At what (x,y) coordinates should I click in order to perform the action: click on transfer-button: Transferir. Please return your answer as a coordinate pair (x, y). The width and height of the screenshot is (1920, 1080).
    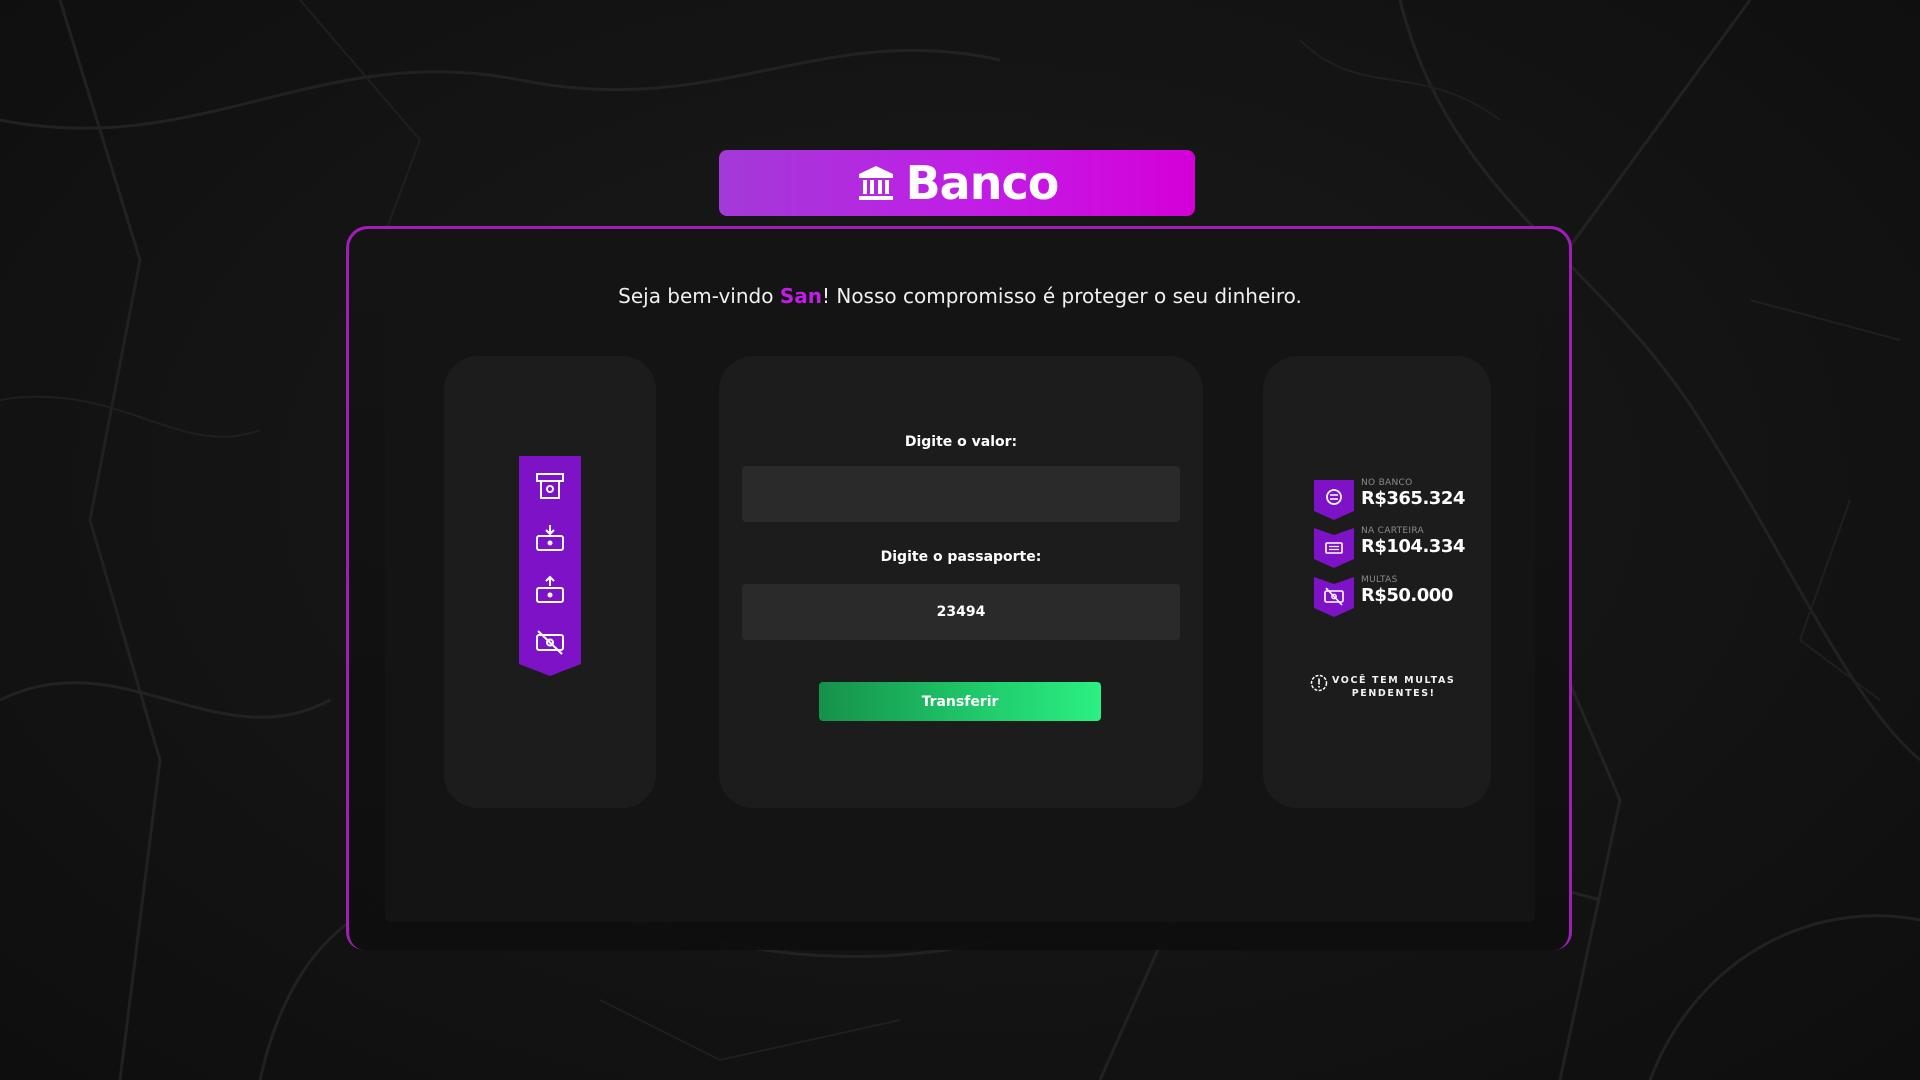
    Looking at the image, I should click on (960, 701).